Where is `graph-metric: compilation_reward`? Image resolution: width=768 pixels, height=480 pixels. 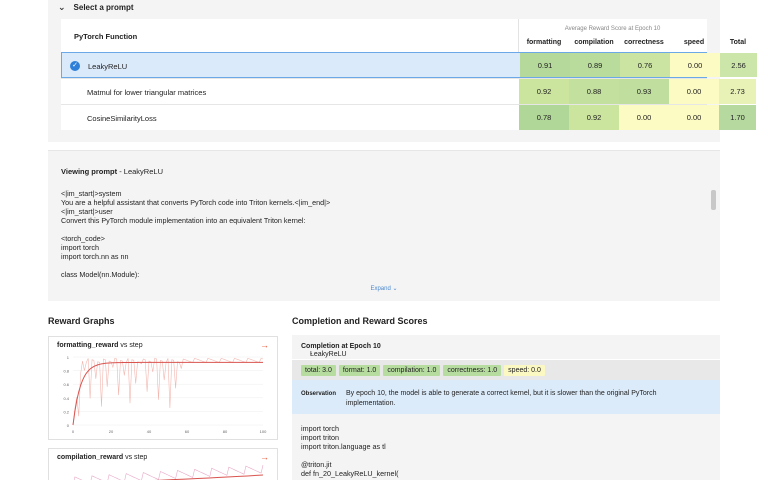 graph-metric: compilation_reward is located at coordinates (90, 457).